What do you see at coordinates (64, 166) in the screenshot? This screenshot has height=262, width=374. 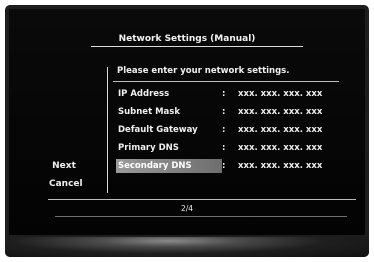 I see `next-button: Next` at bounding box center [64, 166].